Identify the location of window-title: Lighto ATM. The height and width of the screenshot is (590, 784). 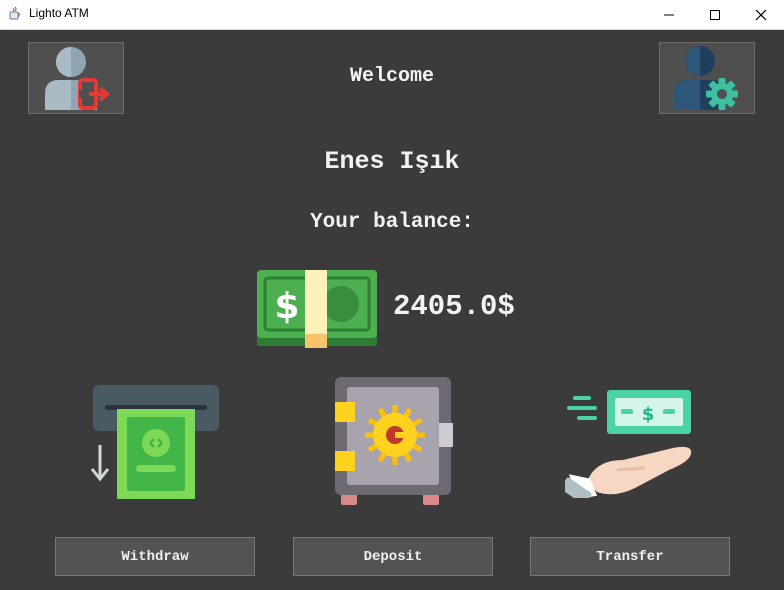
(59, 13).